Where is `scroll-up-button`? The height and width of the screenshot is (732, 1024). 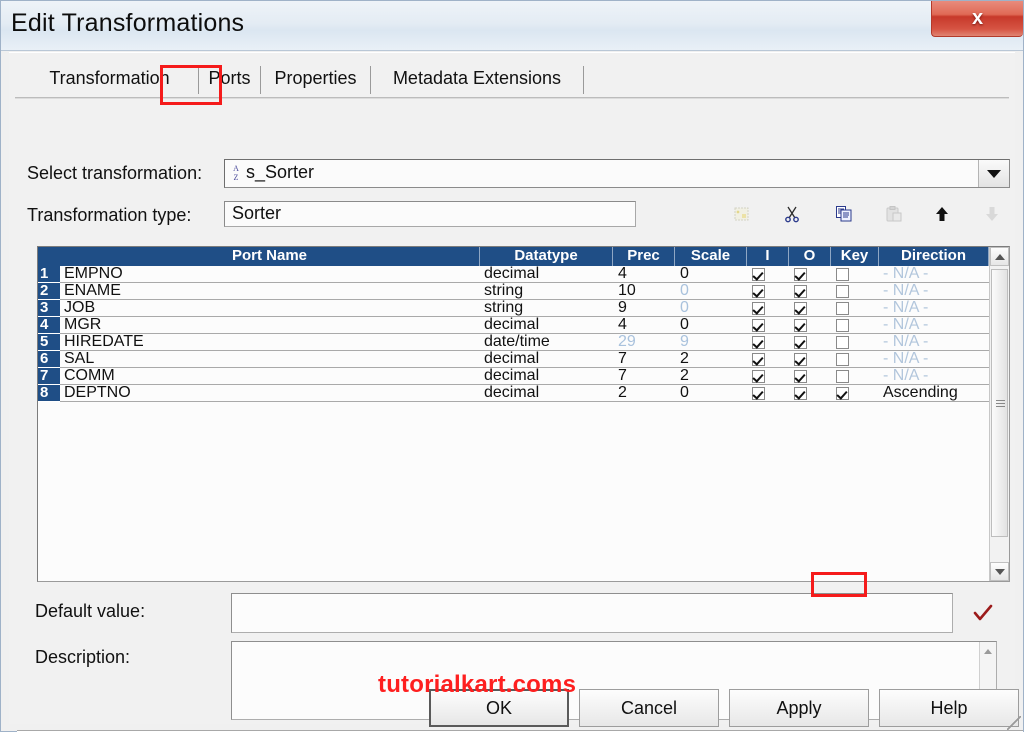 scroll-up-button is located at coordinates (999, 256).